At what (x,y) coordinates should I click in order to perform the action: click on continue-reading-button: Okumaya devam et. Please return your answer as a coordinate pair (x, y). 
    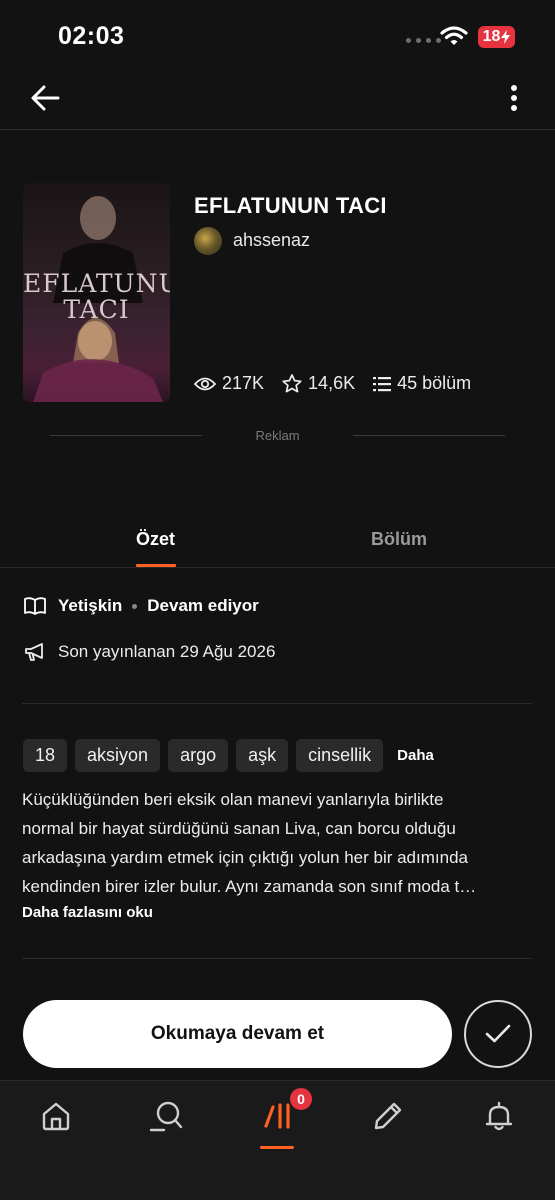
    Looking at the image, I should click on (237, 1034).